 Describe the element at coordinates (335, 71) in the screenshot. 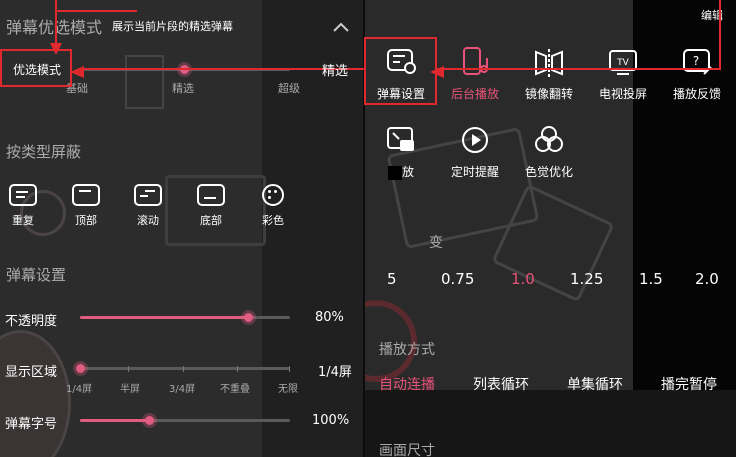

I see `annotation-label: 精选` at that location.